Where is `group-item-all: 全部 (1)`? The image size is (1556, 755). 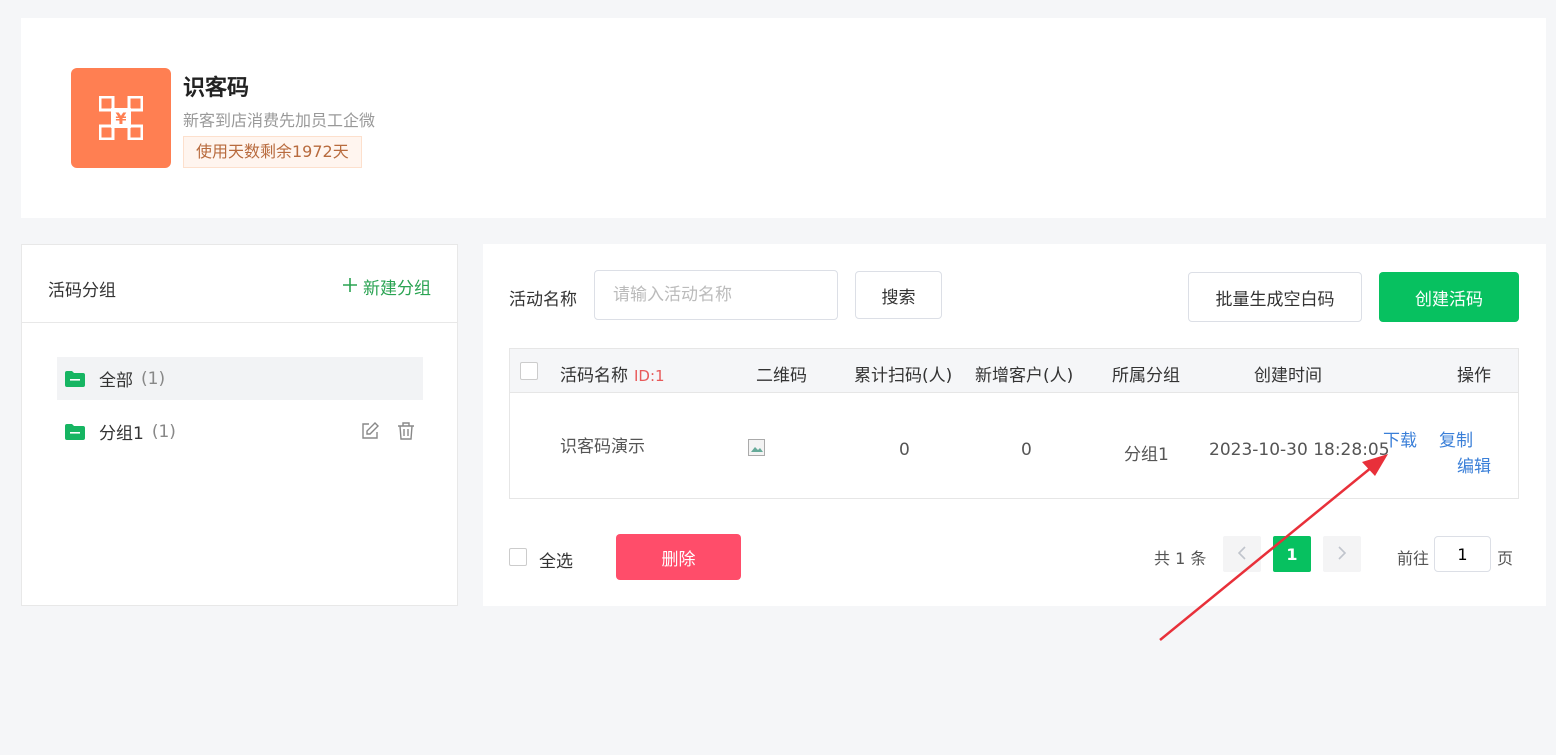
group-item-all: 全部 (1) is located at coordinates (240, 378).